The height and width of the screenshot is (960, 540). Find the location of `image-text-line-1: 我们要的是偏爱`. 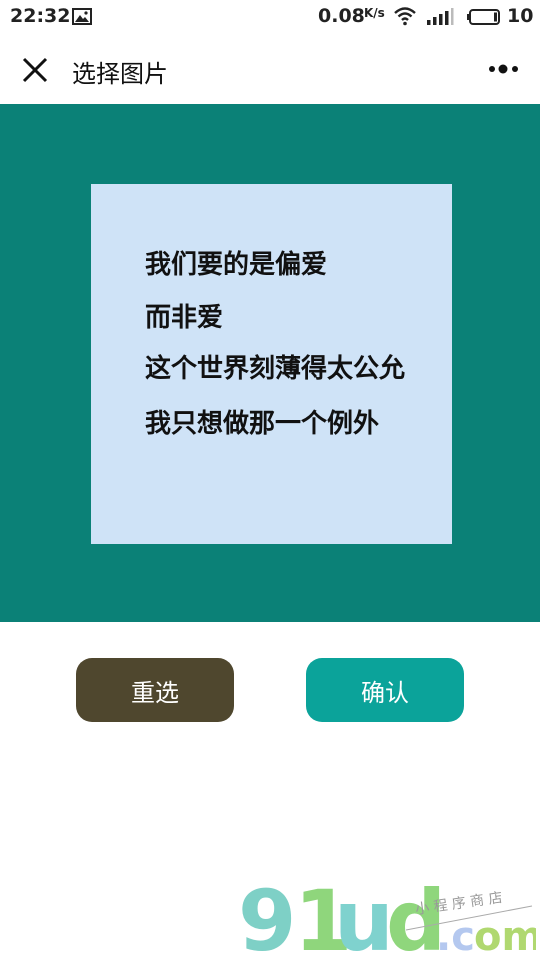

image-text-line-1: 我们要的是偏爱 is located at coordinates (236, 265).